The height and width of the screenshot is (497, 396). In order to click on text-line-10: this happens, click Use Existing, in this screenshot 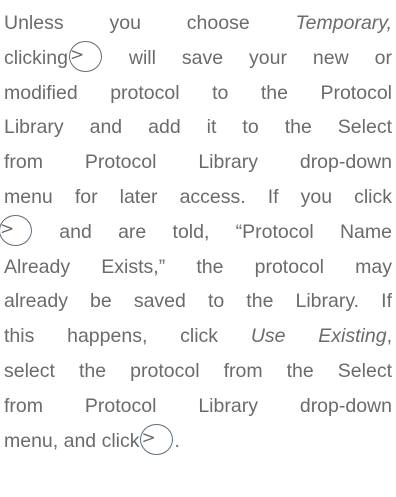, I will do `click(198, 336)`.